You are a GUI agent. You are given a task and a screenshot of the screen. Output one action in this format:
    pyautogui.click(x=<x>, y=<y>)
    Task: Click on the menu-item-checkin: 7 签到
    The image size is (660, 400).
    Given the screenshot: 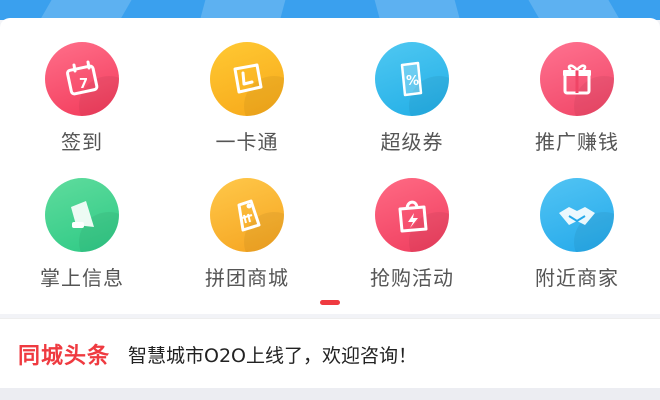 What is the action you would take?
    pyautogui.click(x=82, y=102)
    